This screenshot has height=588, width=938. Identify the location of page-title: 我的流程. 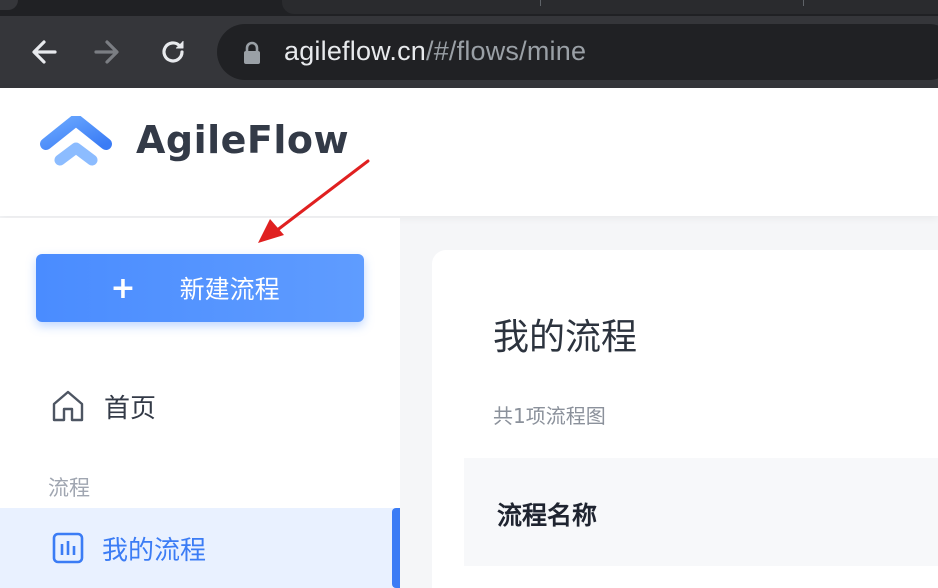
(565, 337).